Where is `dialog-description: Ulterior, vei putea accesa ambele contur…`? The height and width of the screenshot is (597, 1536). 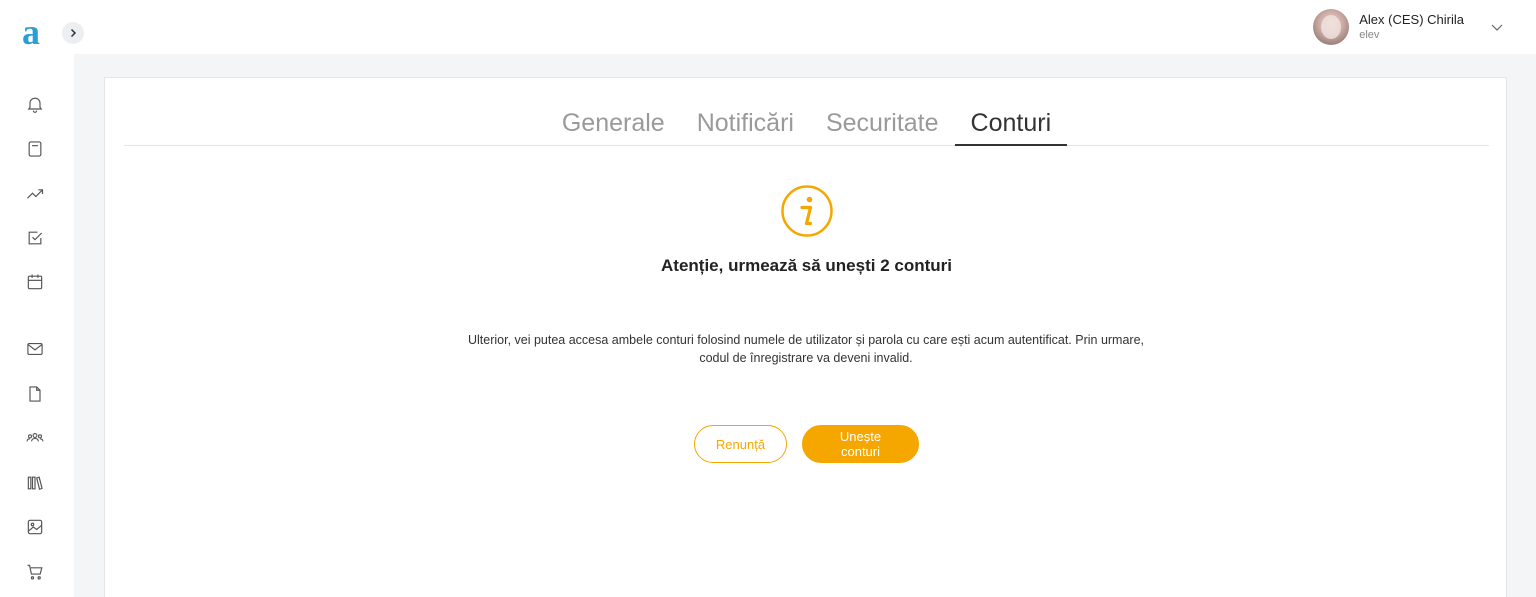 dialog-description: Ulterior, vei putea accesa ambele contur… is located at coordinates (806, 349).